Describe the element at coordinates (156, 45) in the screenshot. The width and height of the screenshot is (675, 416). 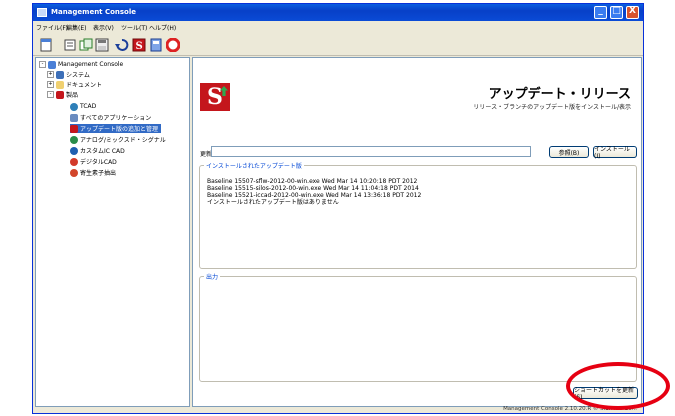
I see `book-icon` at that location.